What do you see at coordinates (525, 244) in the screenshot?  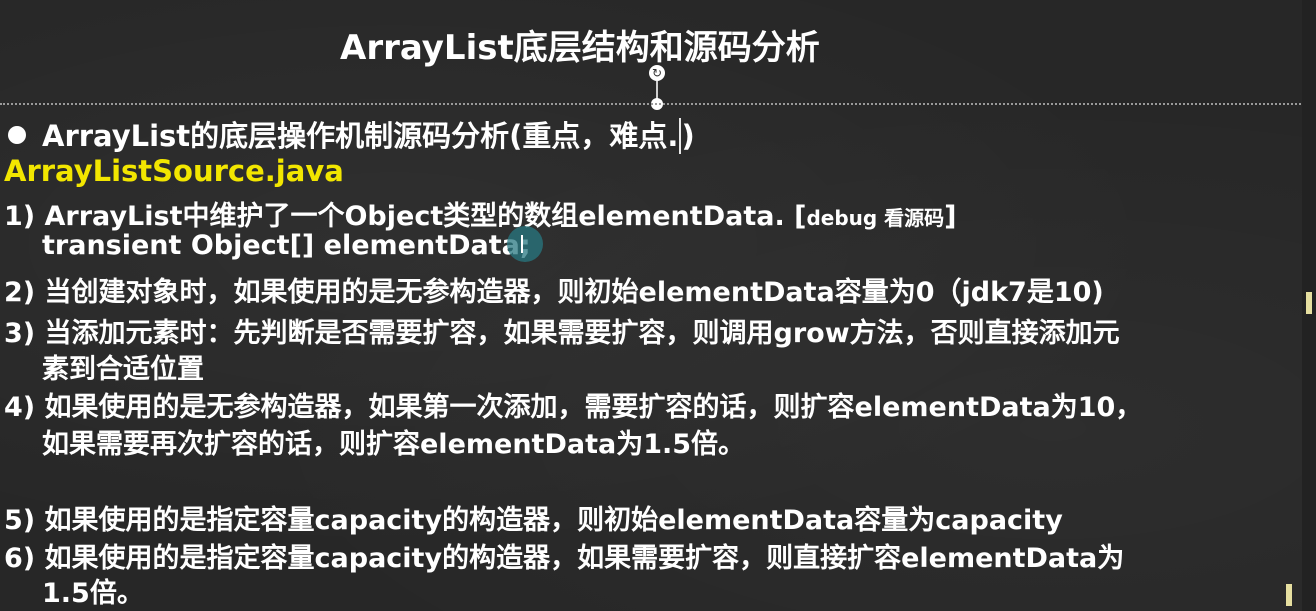 I see `mouse-cursor-icon` at bounding box center [525, 244].